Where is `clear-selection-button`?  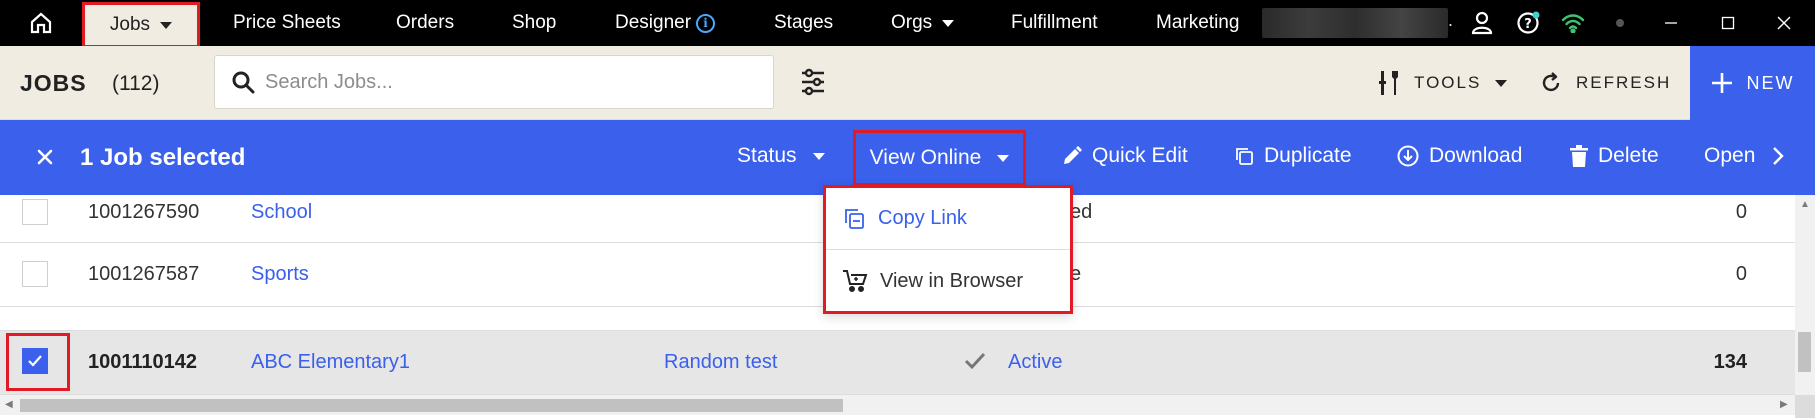 clear-selection-button is located at coordinates (45, 159).